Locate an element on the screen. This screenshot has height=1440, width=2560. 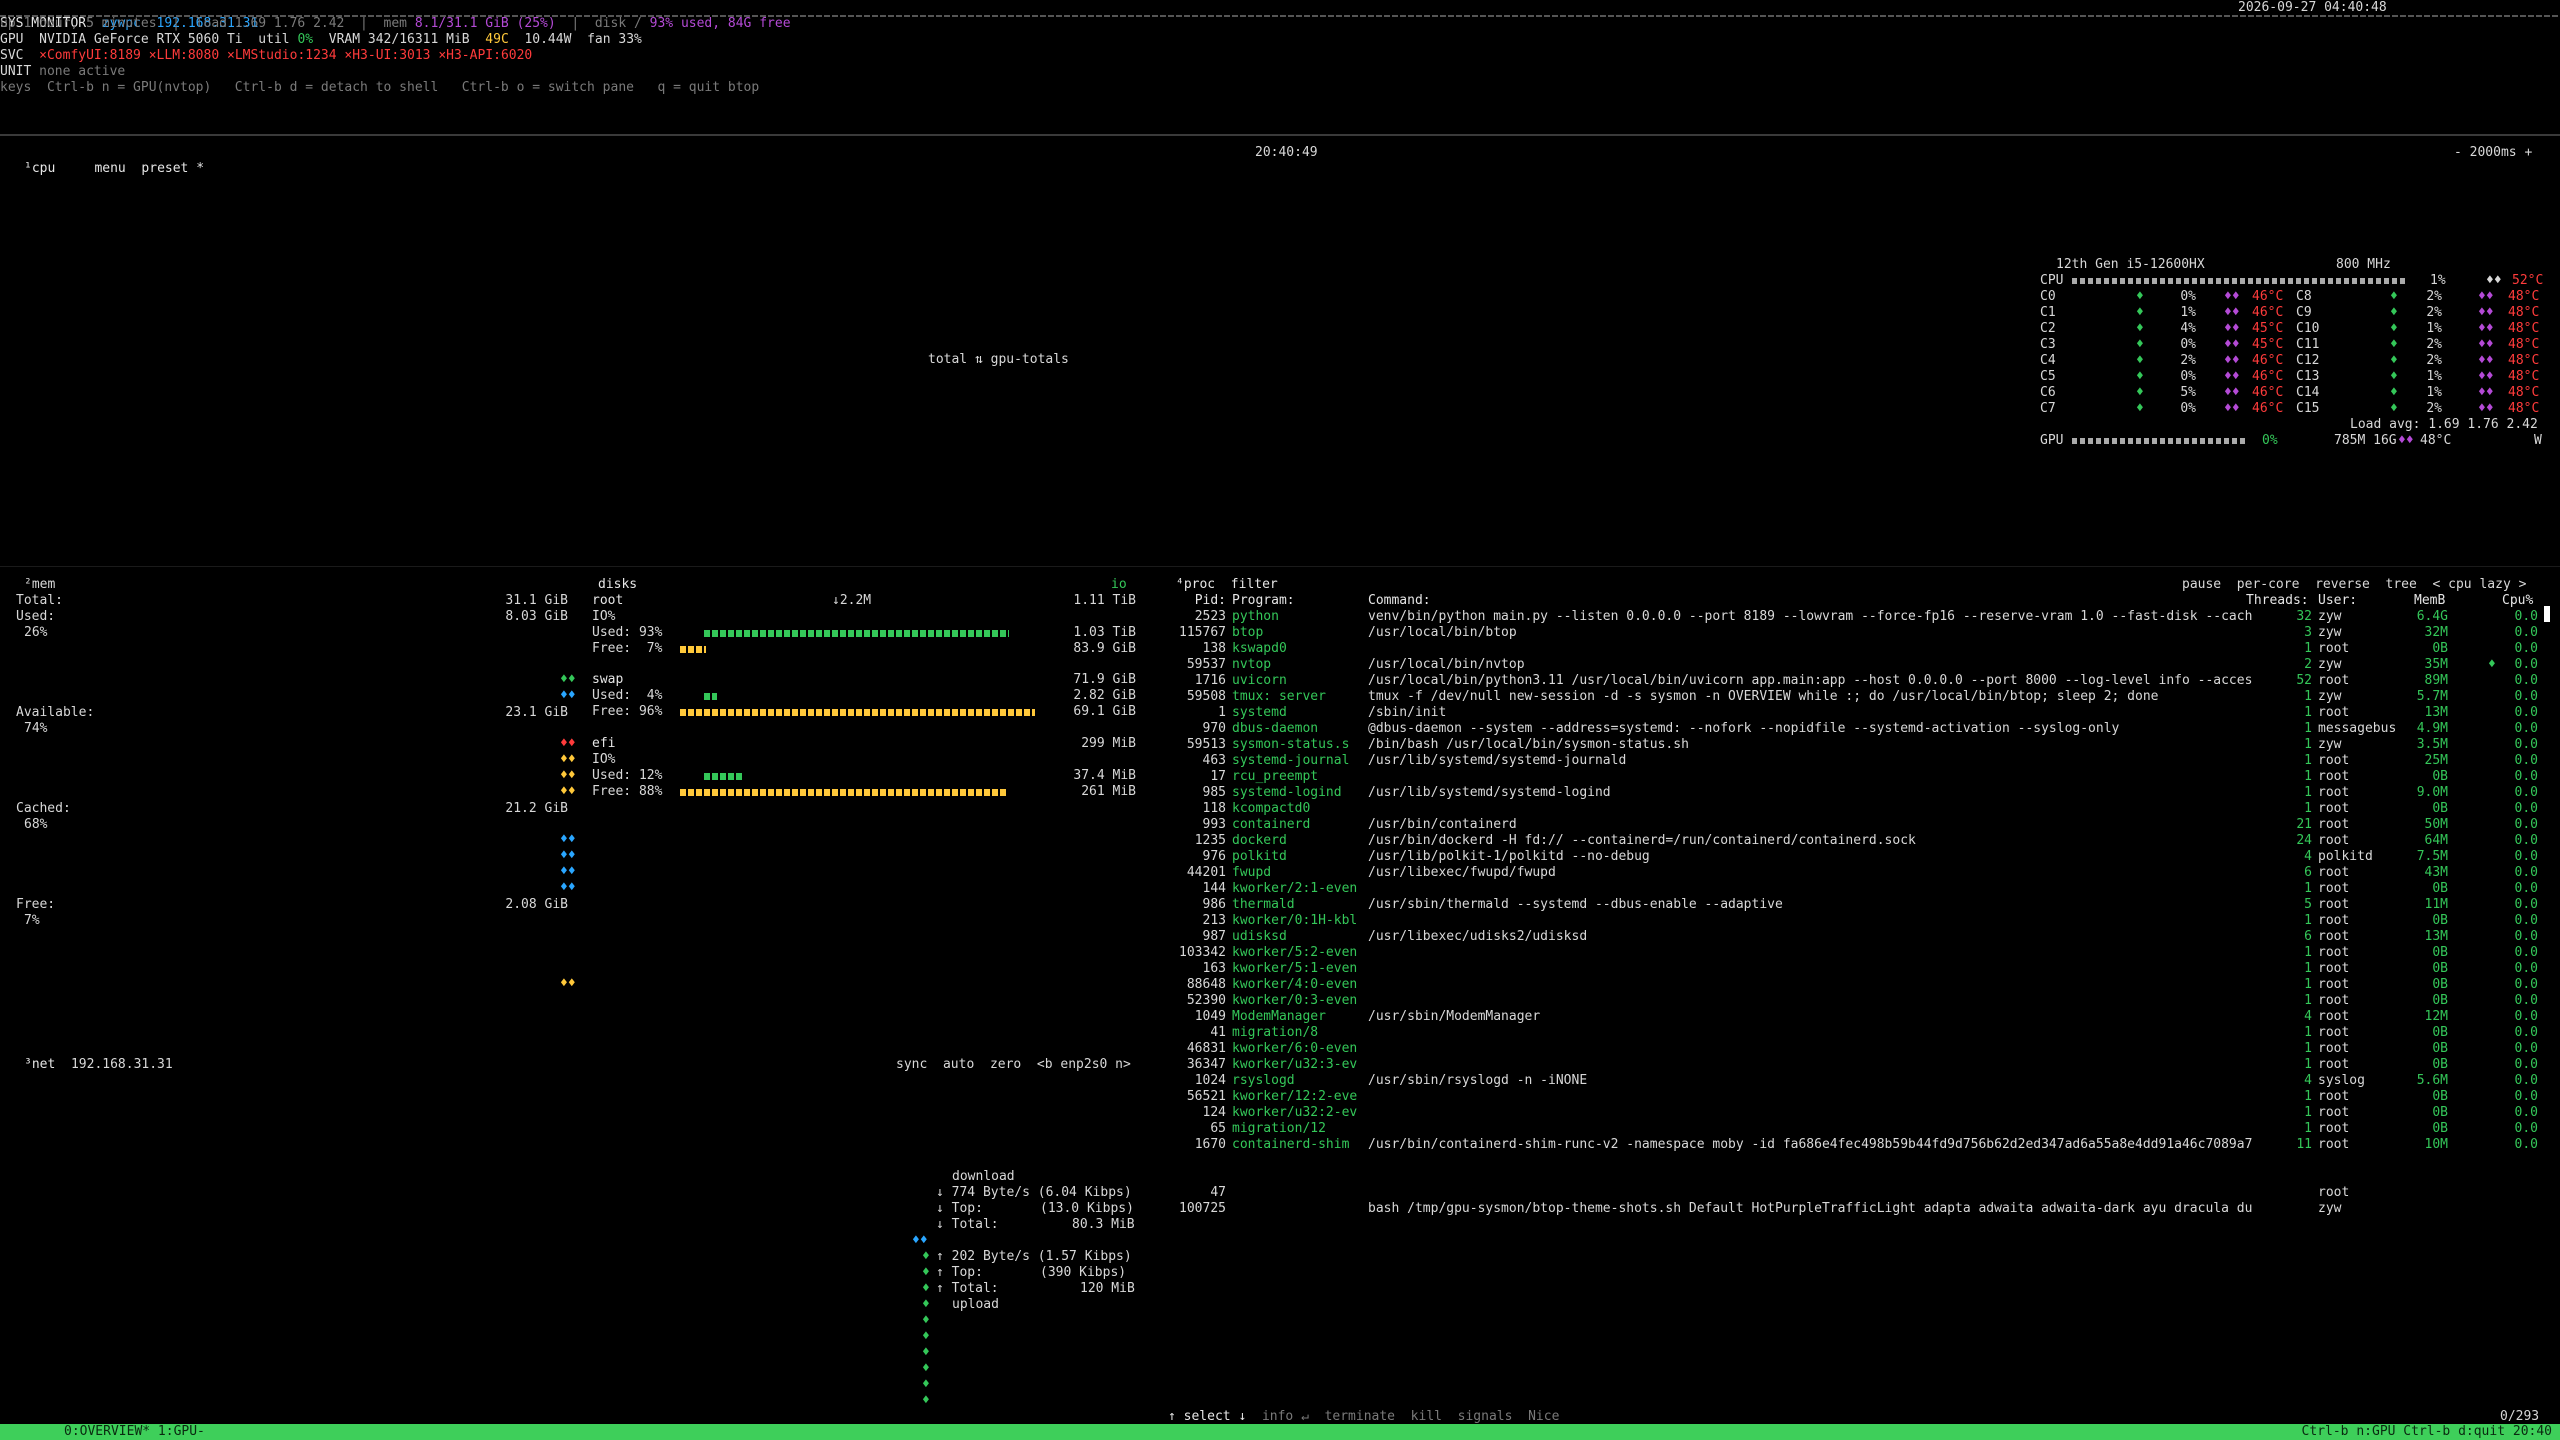
proc-tree: tree is located at coordinates (2401, 584).